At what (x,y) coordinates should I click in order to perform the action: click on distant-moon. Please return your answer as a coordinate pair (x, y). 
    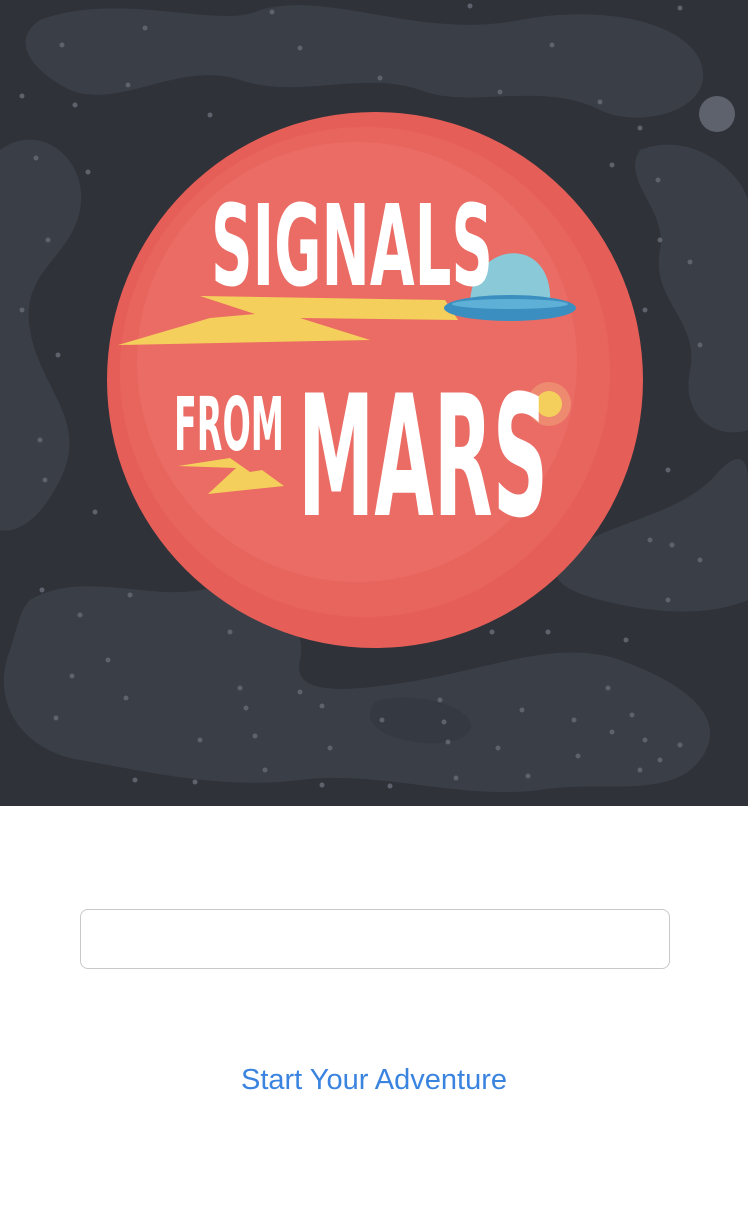
    Looking at the image, I should click on (717, 114).